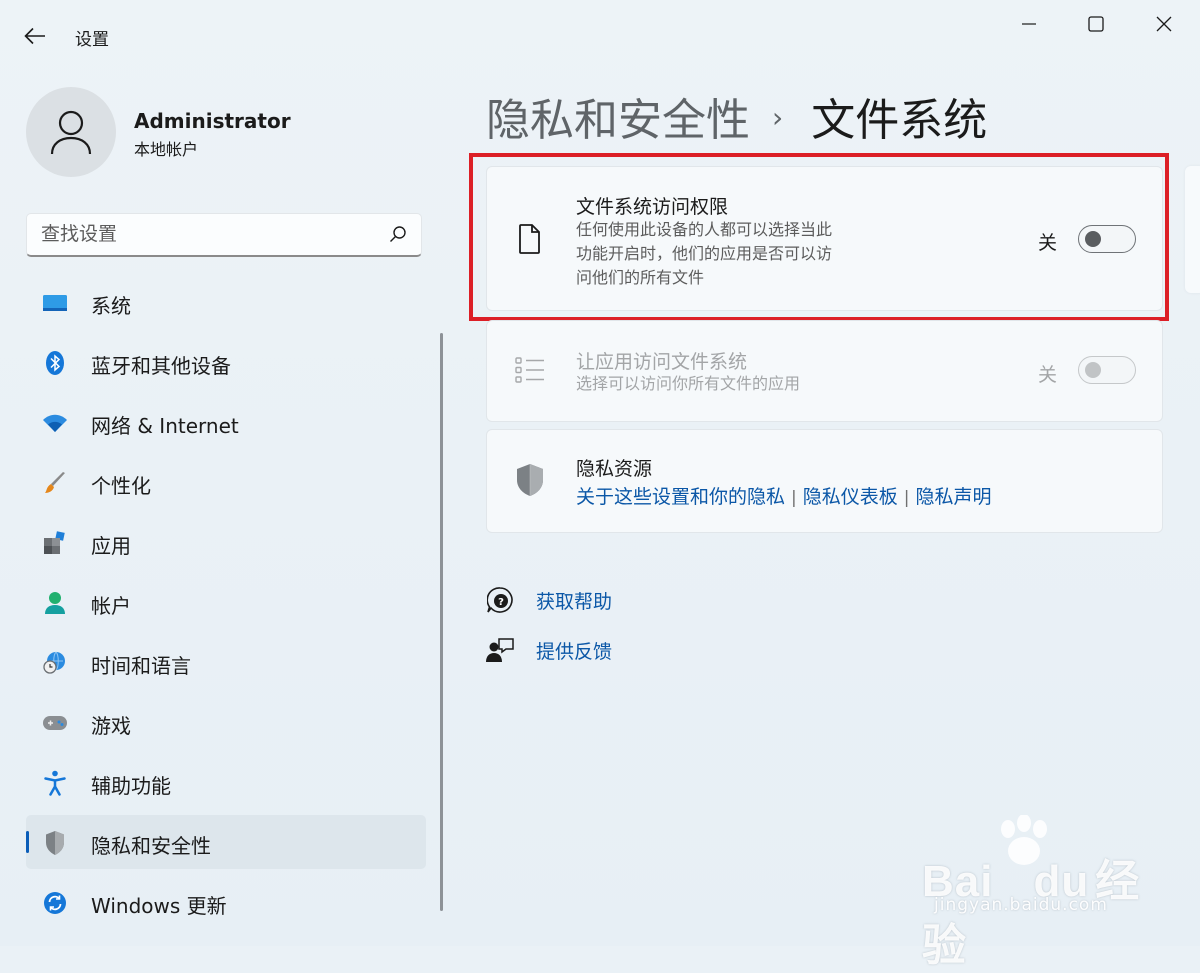 Image resolution: width=1200 pixels, height=973 pixels. Describe the element at coordinates (55, 723) in the screenshot. I see `gamepad-icon` at that location.